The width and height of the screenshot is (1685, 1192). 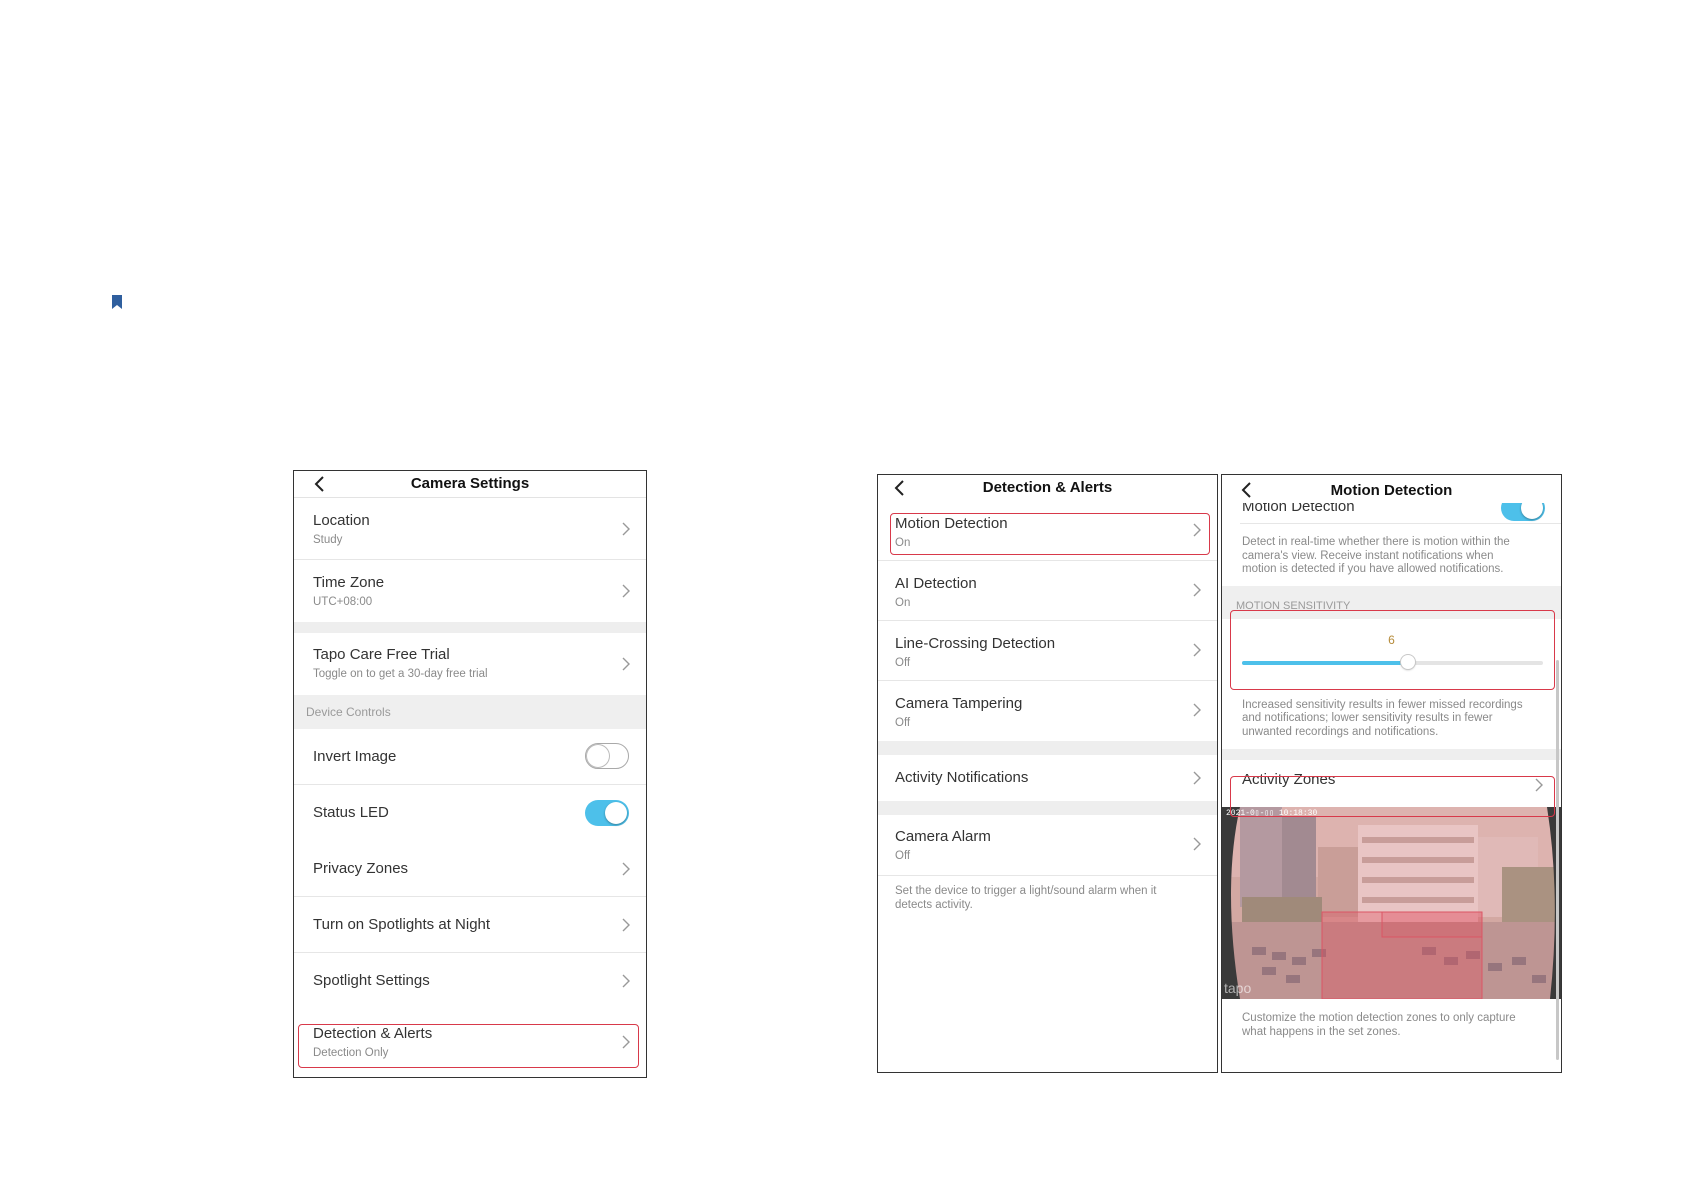 I want to click on setting-activity-notifications: Activity Notifications, so click(x=1047, y=778).